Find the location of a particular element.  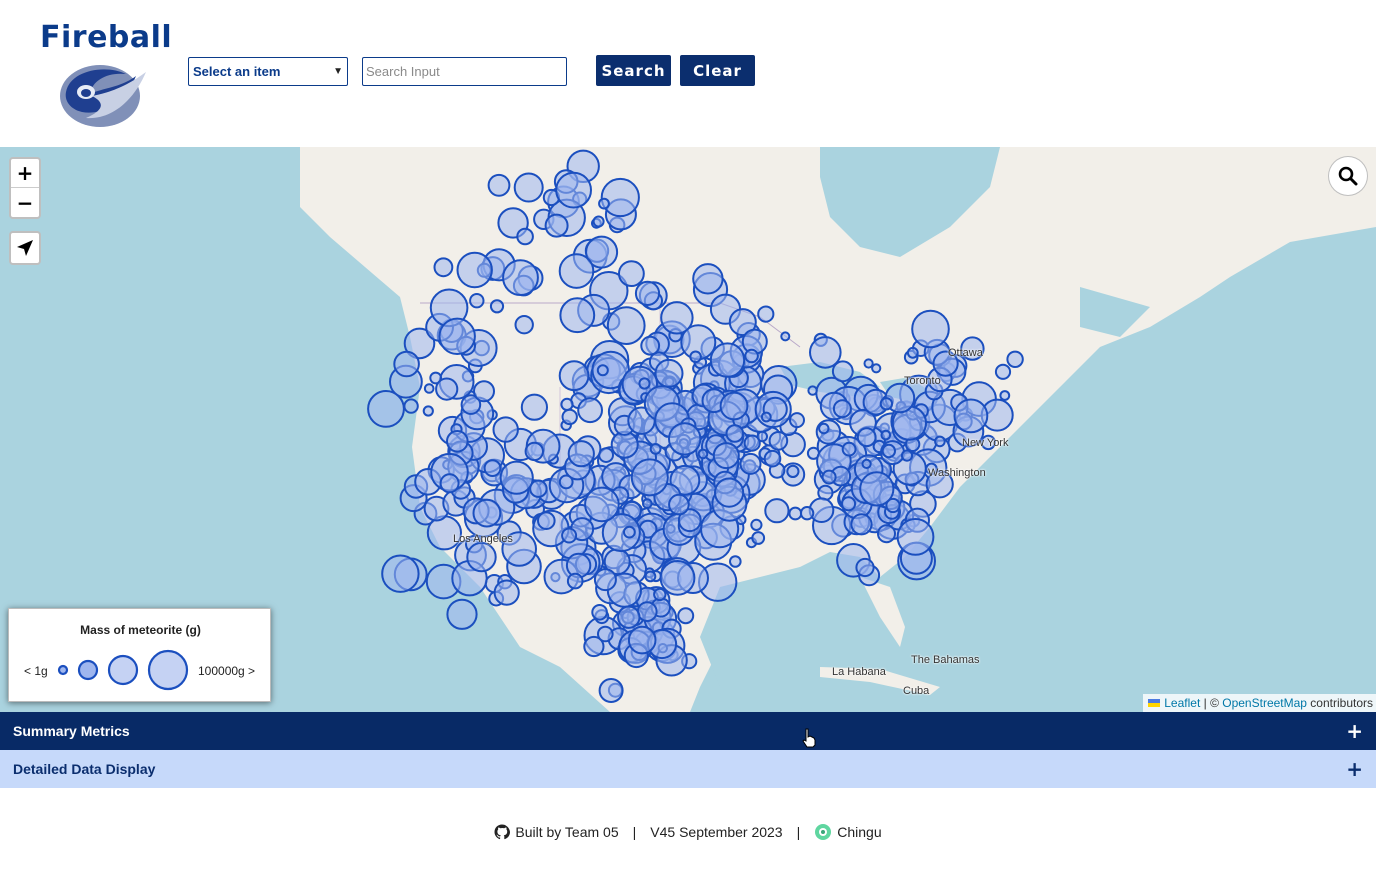

github-icon is located at coordinates (502, 832).